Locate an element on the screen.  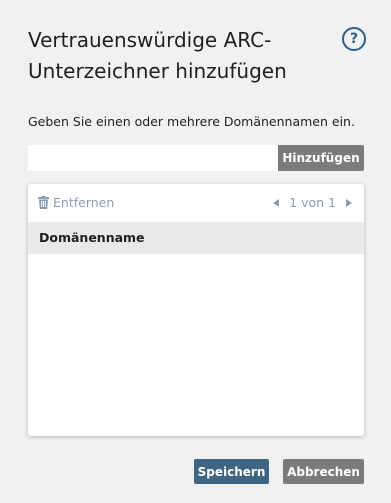
domain-name-input is located at coordinates (153, 158).